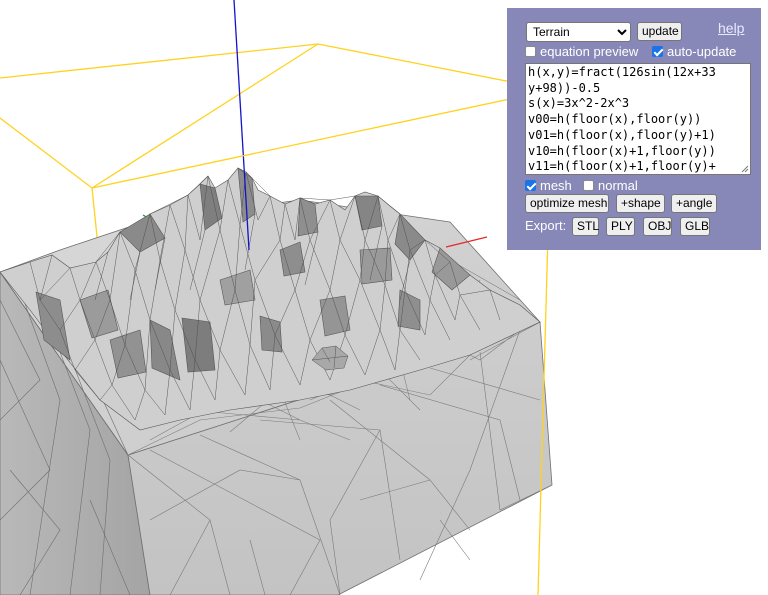  I want to click on export-glb-button: GLB, so click(695, 226).